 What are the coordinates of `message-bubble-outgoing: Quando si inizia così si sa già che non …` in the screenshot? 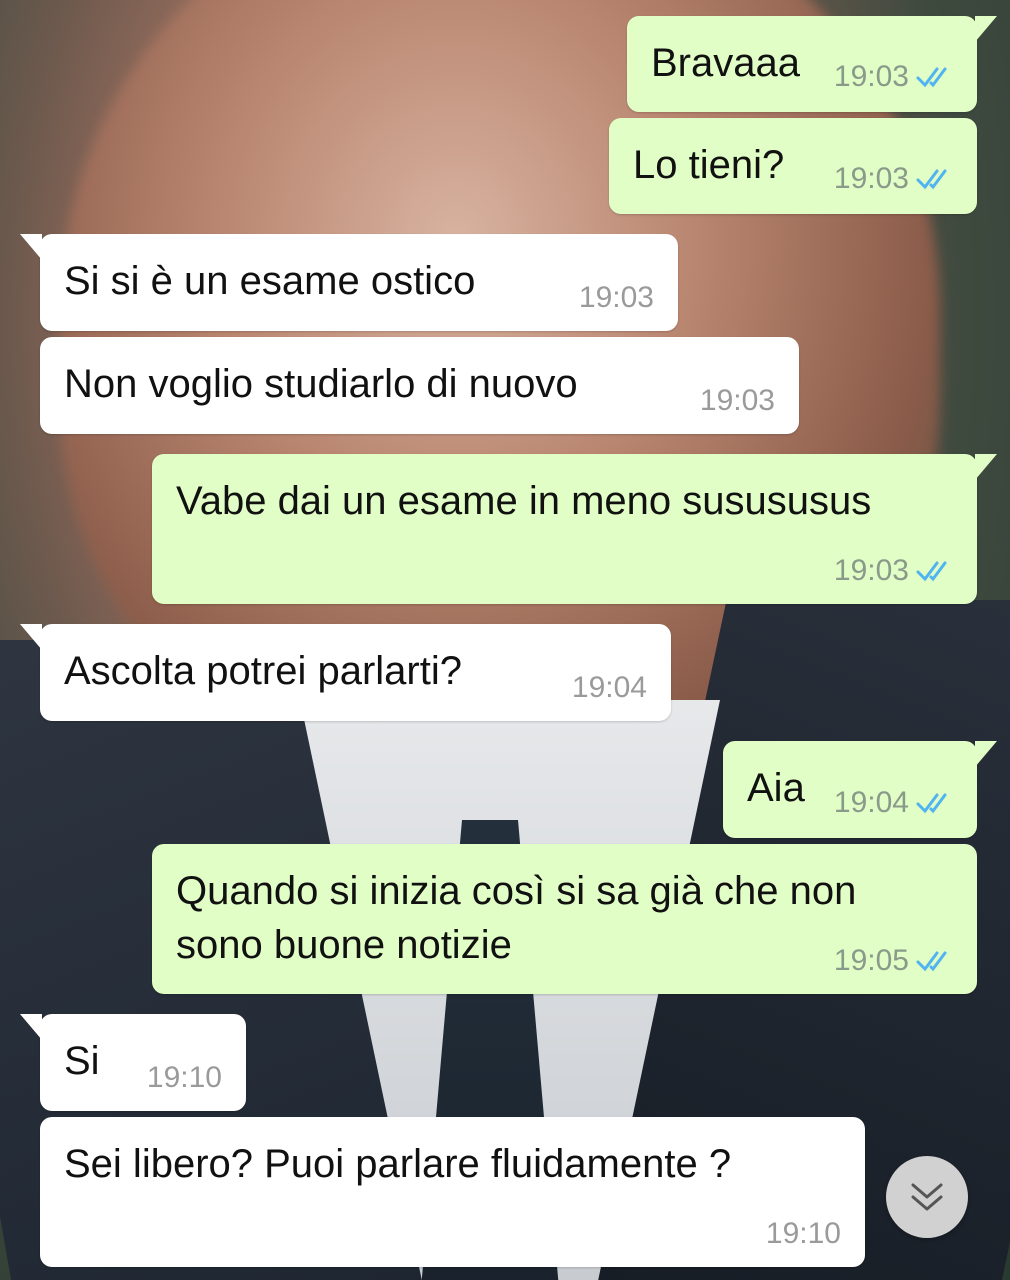 It's located at (564, 919).